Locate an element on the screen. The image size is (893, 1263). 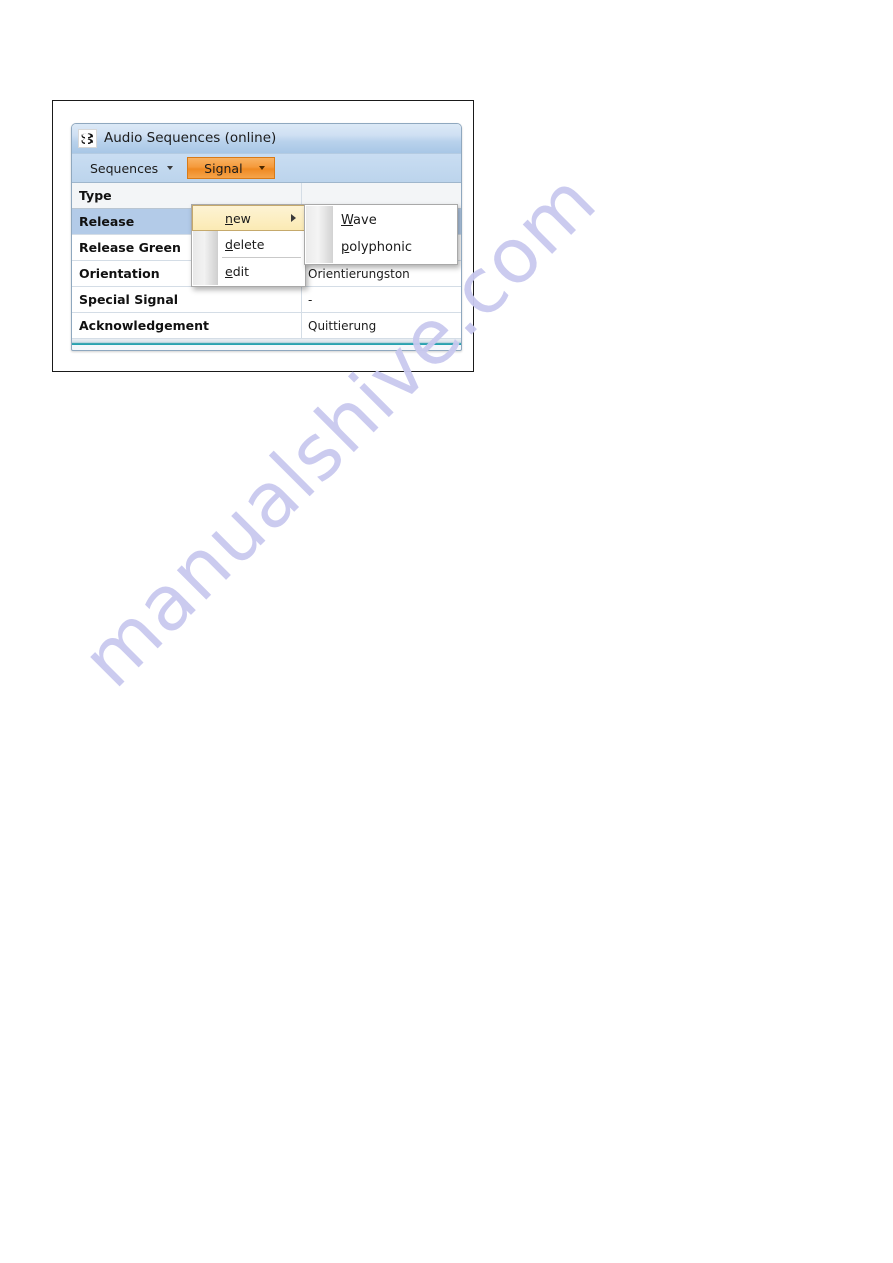
menu-item-delete: delete is located at coordinates (248, 244).